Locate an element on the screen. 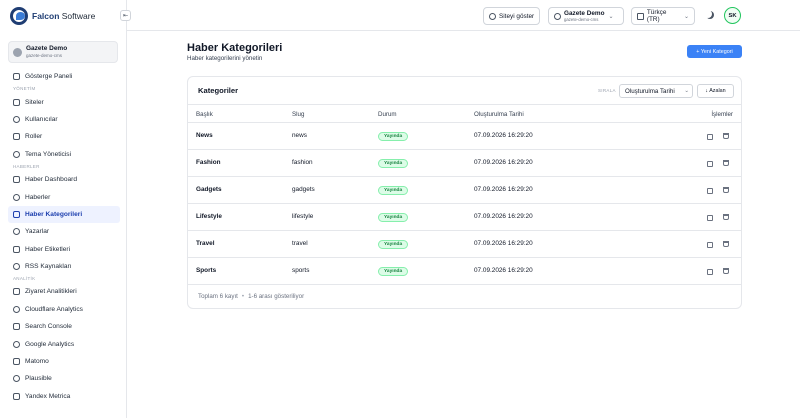  table-row: Travel travel Yayında 07.09.2026 16:29:20 is located at coordinates (464, 244).